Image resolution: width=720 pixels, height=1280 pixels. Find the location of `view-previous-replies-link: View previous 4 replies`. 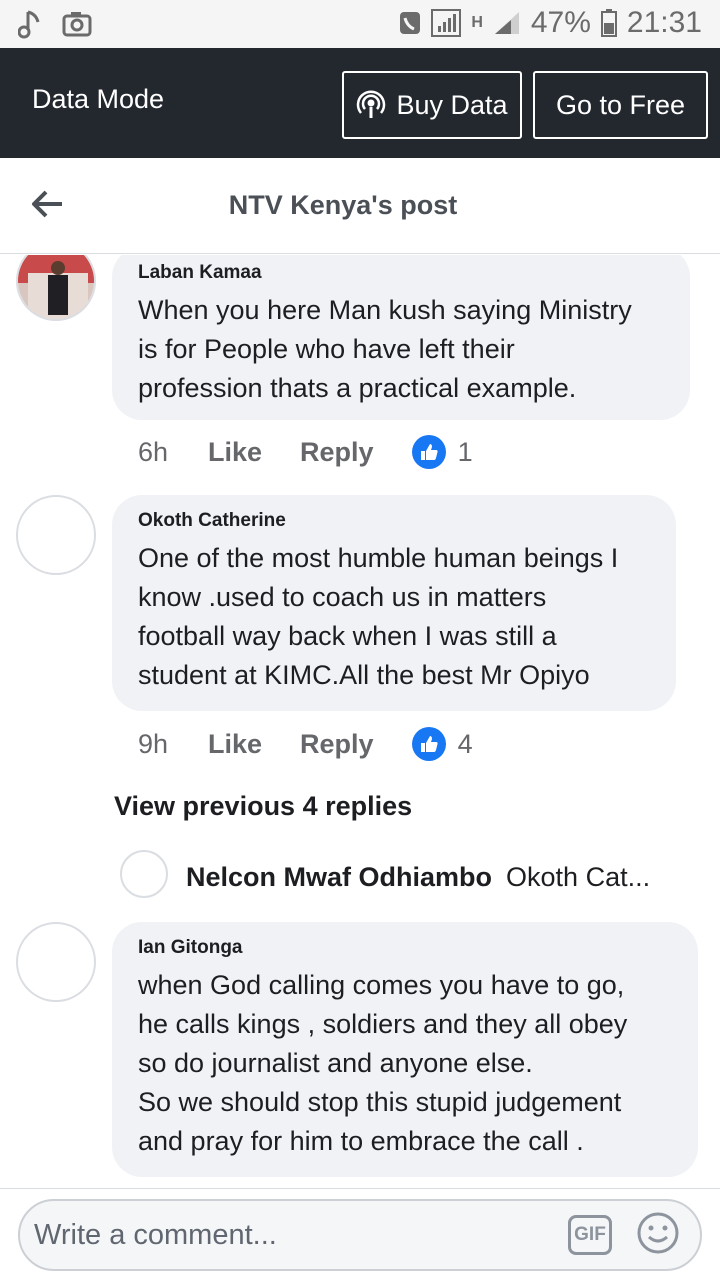

view-previous-replies-link: View previous 4 replies is located at coordinates (263, 806).